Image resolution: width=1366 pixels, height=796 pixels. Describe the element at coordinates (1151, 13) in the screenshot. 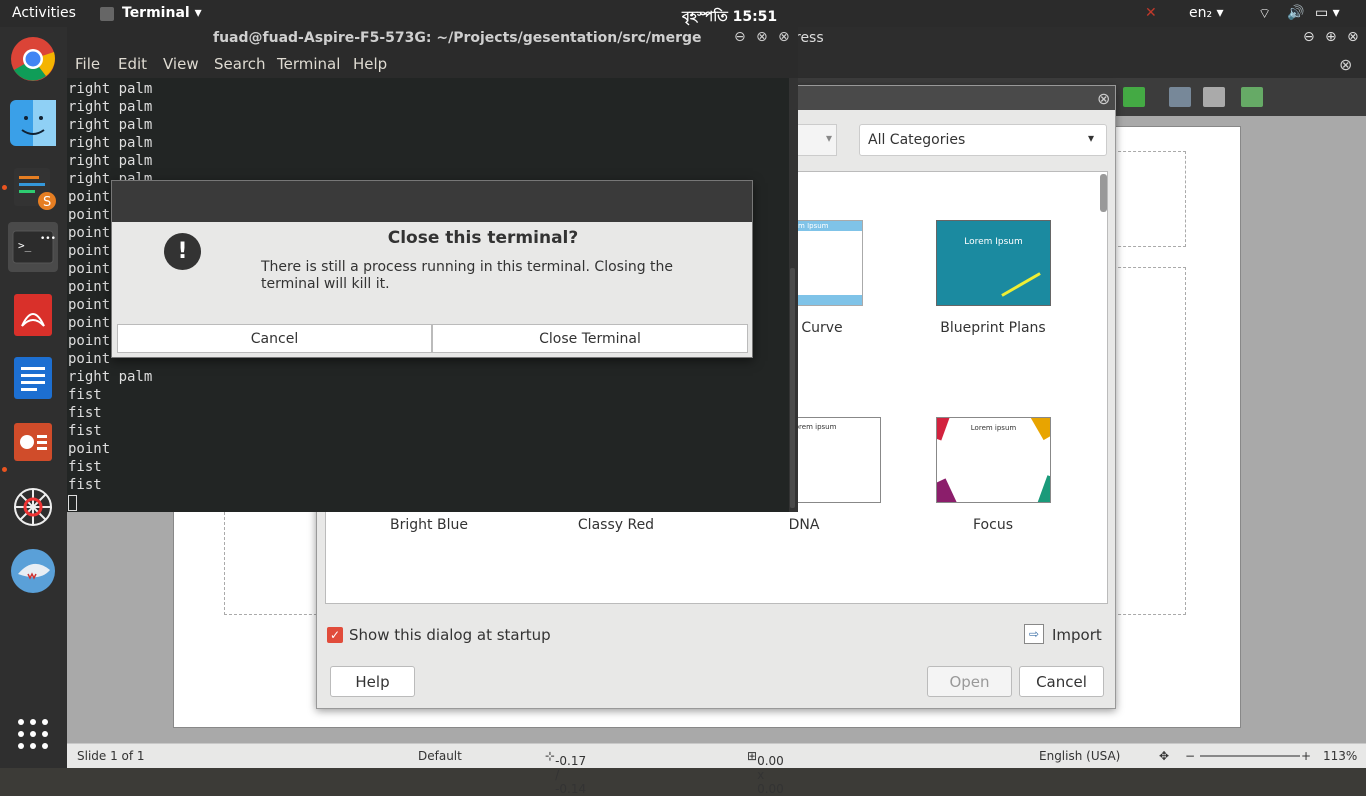

I see `tray-app-icon: ✕` at that location.